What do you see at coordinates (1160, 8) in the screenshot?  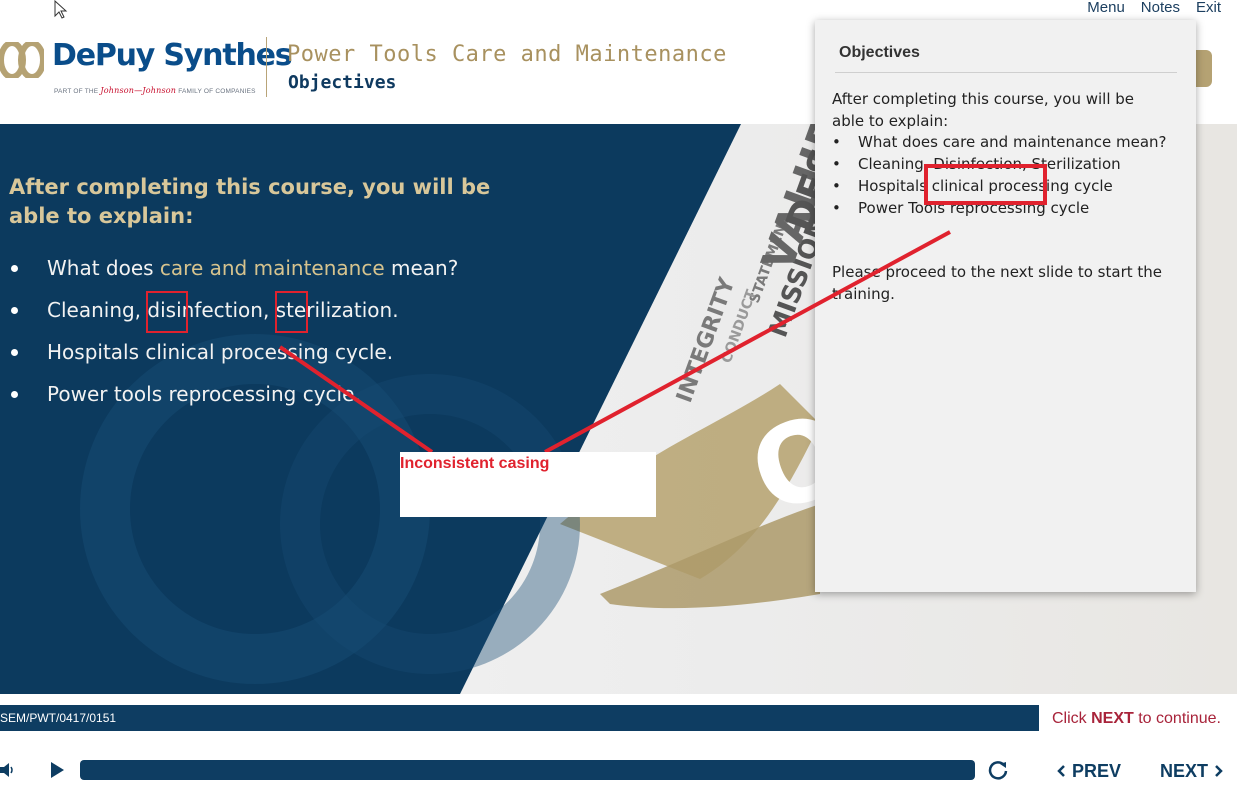 I see `notes-link: Notes` at bounding box center [1160, 8].